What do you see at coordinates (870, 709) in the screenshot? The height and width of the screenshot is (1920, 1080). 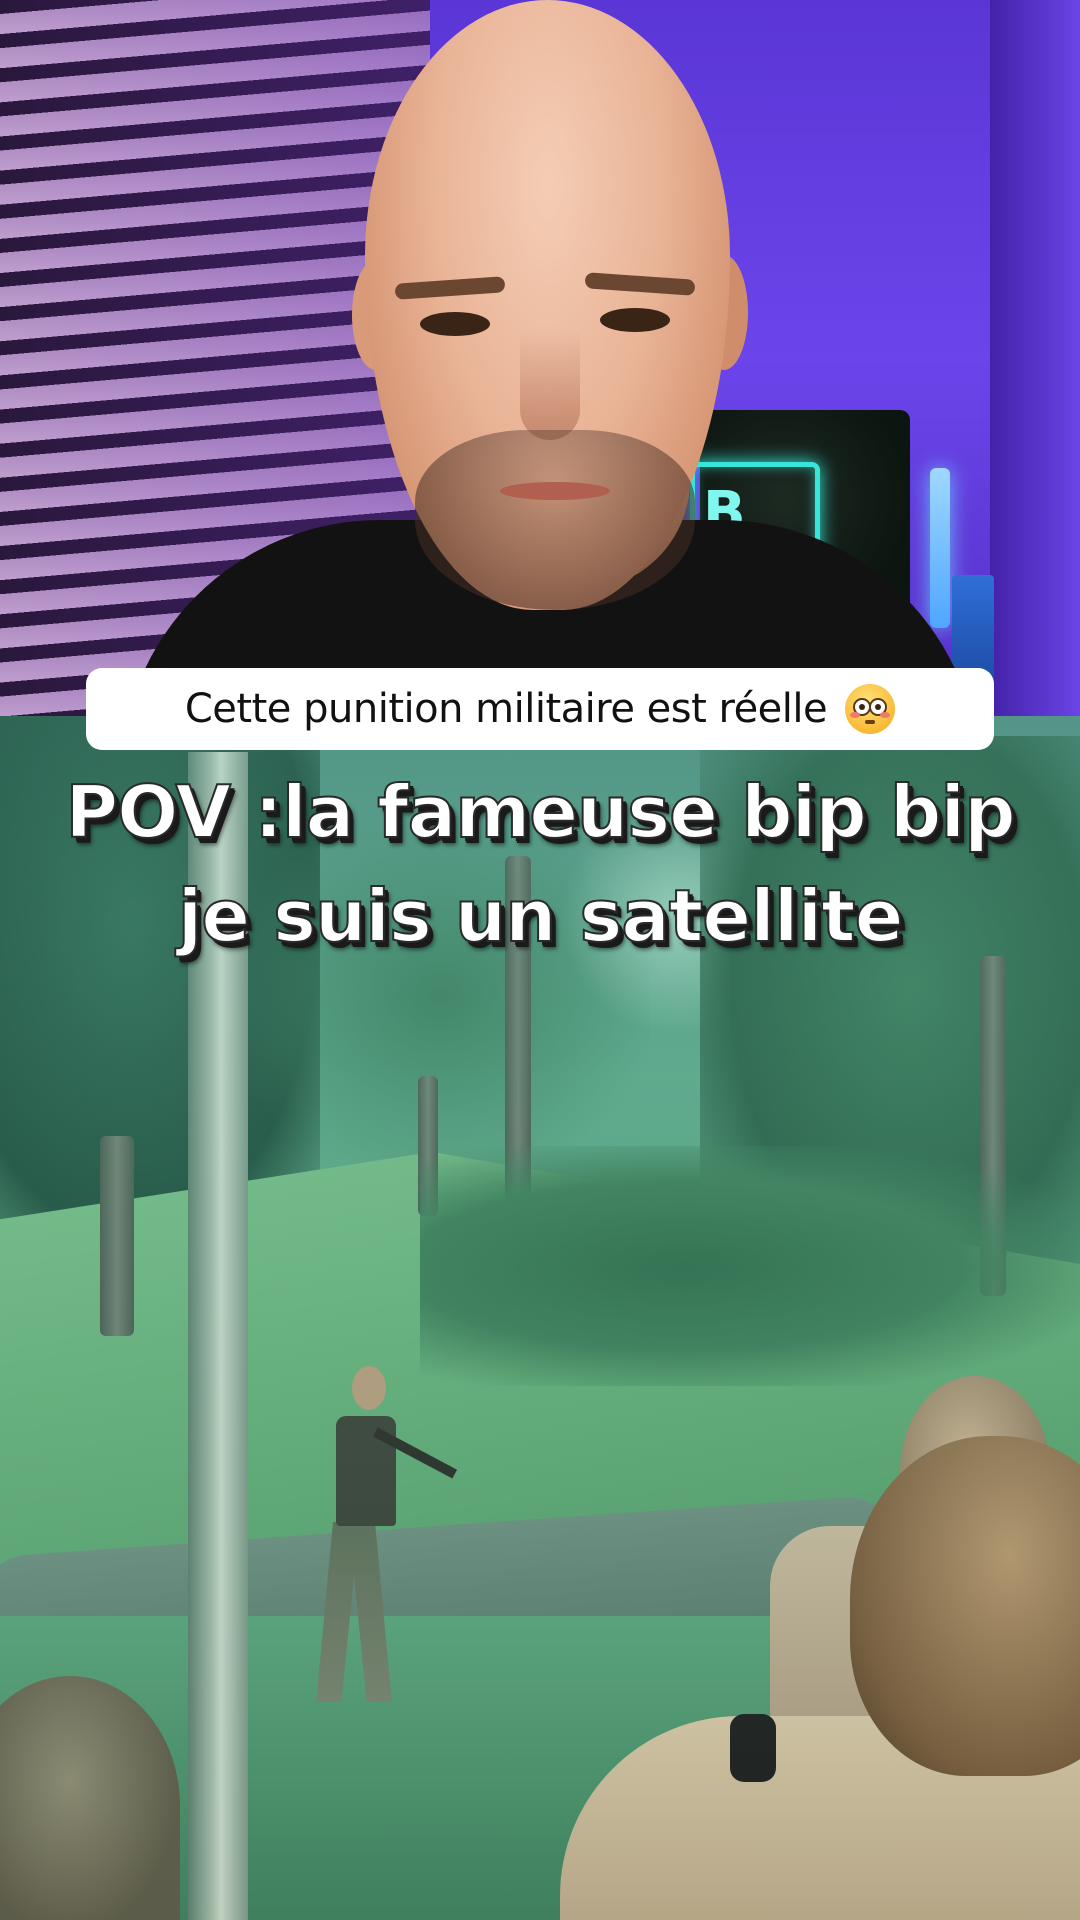 I see `flushed-face-icon` at bounding box center [870, 709].